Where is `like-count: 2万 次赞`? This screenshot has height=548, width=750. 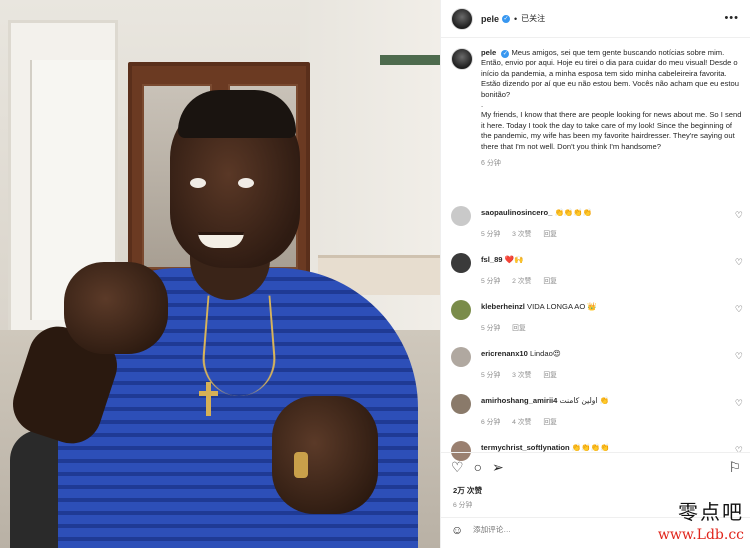 like-count: 2万 次赞 is located at coordinates (467, 490).